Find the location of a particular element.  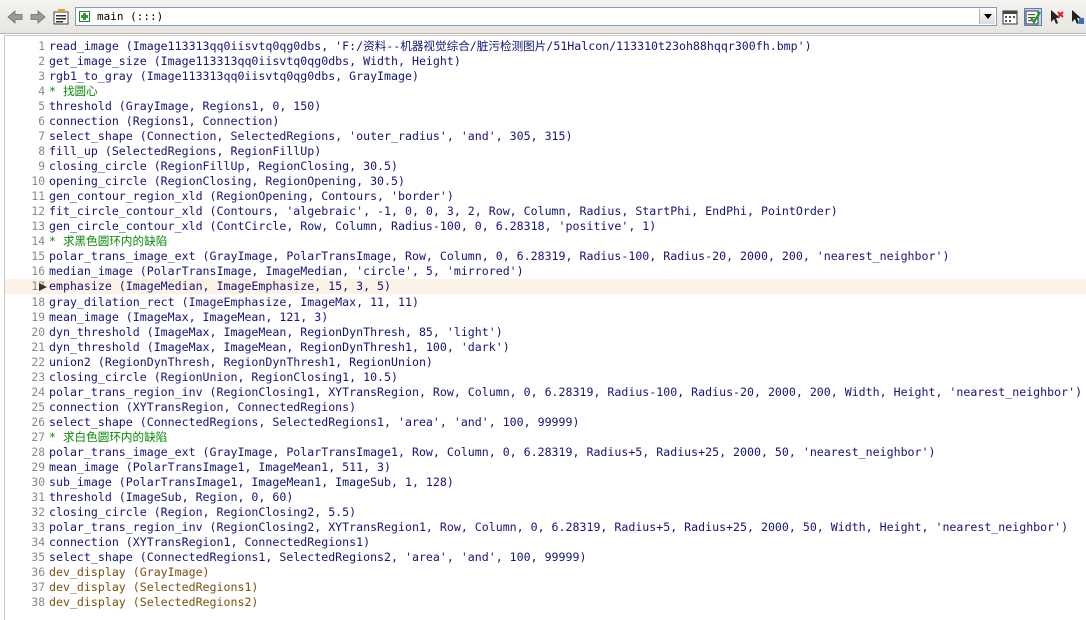

line-number: 28 is located at coordinates (38, 452).